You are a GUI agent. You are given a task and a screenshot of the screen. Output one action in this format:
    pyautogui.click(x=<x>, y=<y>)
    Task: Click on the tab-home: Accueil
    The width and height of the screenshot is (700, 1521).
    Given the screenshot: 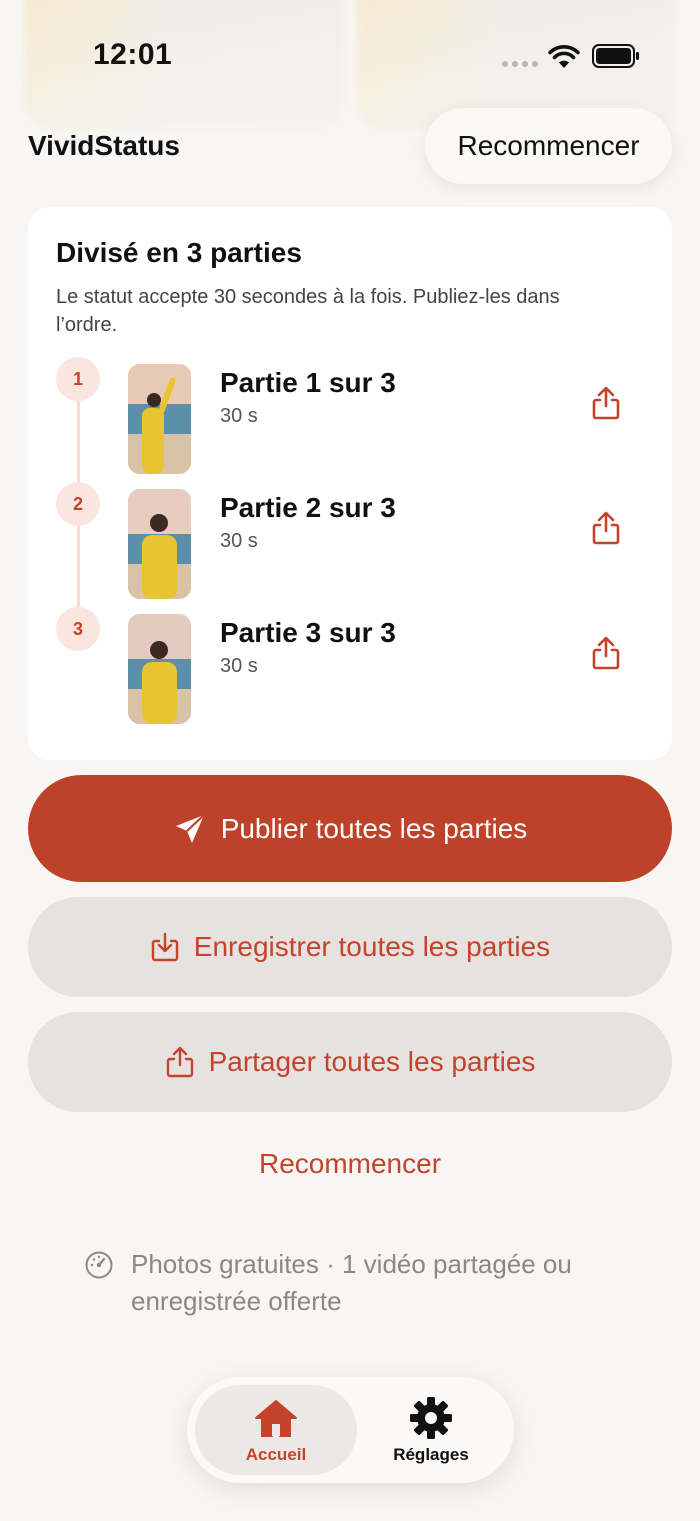 What is the action you would take?
    pyautogui.click(x=276, y=1430)
    